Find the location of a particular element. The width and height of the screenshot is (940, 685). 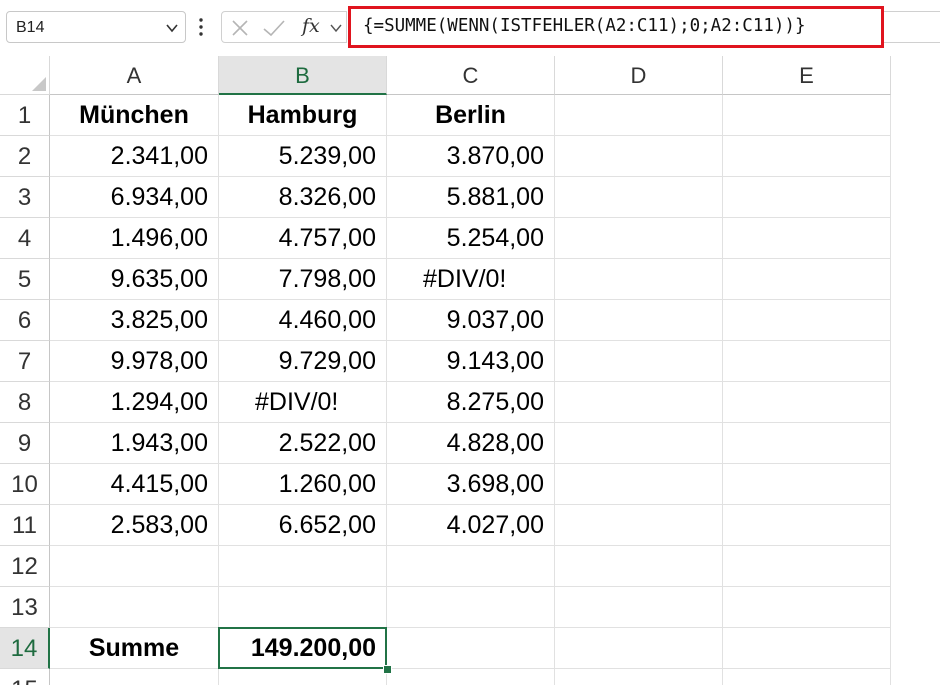

cell-e8 is located at coordinates (807, 402).